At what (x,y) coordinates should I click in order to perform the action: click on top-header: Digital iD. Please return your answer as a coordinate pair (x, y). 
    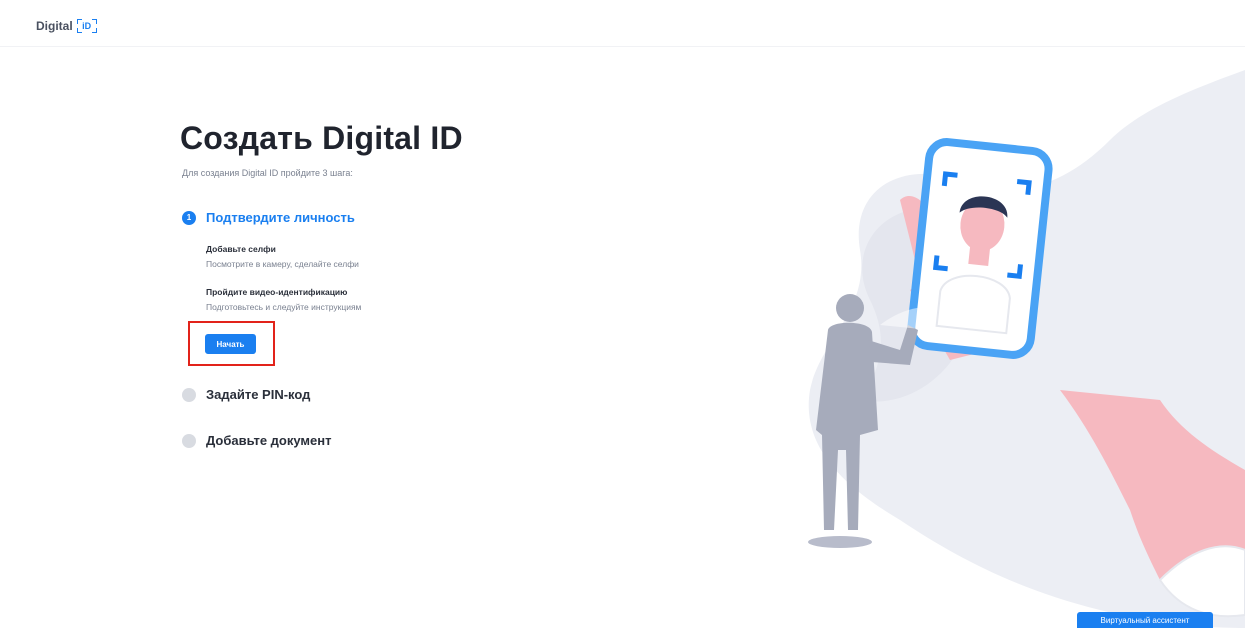
    Looking at the image, I should click on (622, 23).